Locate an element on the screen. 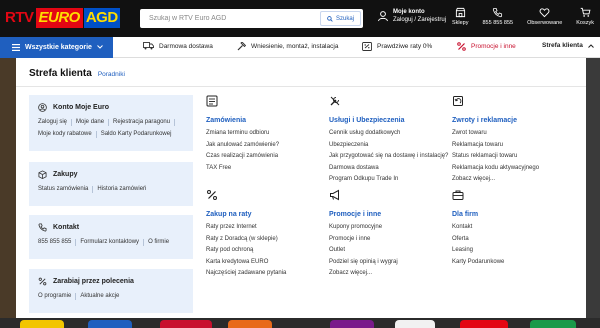  list-item: Kupony promocyjne is located at coordinates (363, 227).